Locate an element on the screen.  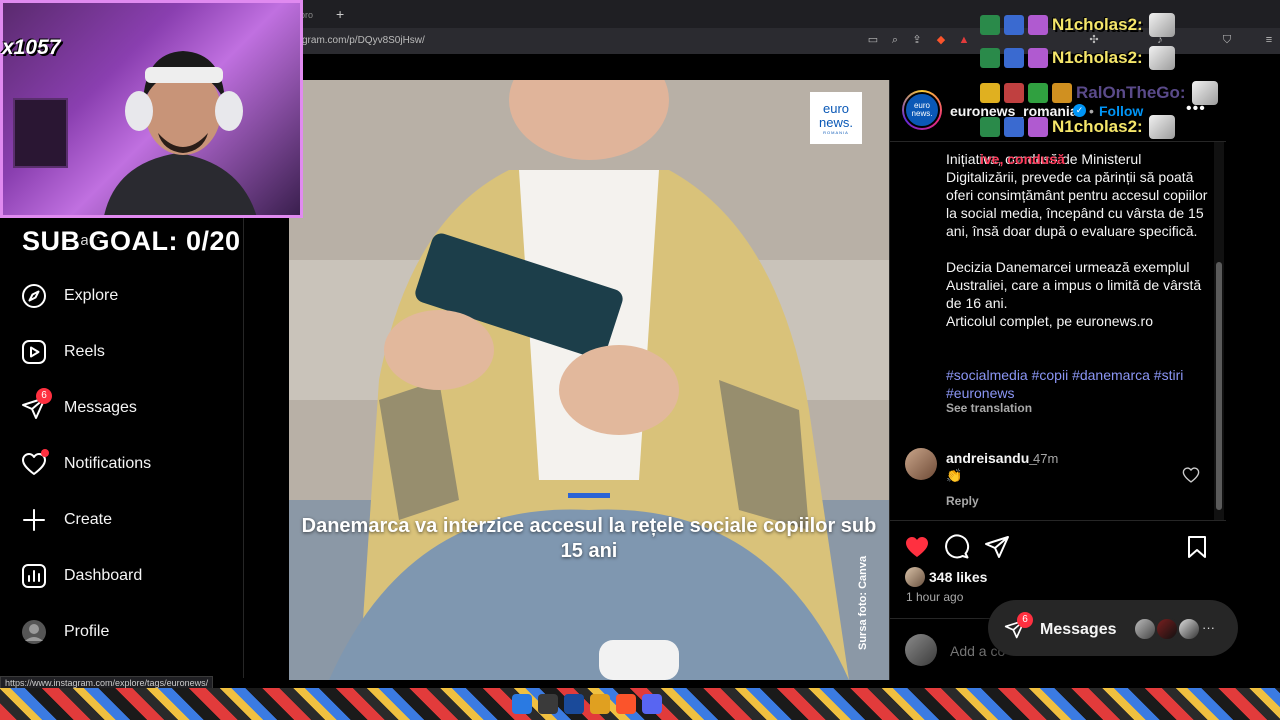
account-avatar: euro news. is located at coordinates (922, 110).